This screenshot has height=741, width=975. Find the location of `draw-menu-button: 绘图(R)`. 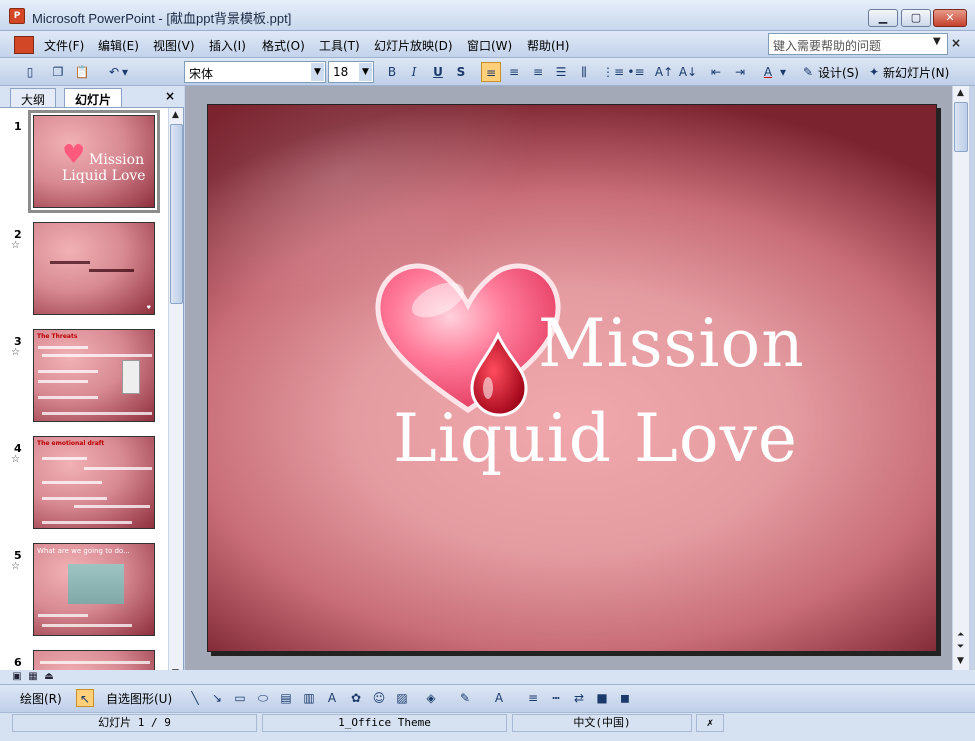

draw-menu-button: 绘图(R) is located at coordinates (41, 698).